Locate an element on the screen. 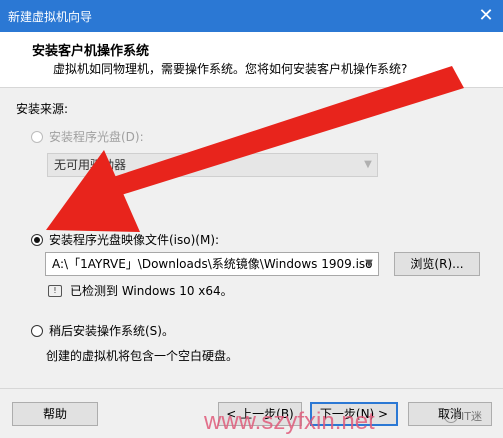  page-subtitle: 虚拟机如同物理机，需要操作系统。您将如何安装客户机操作系统? is located at coordinates (230, 69).